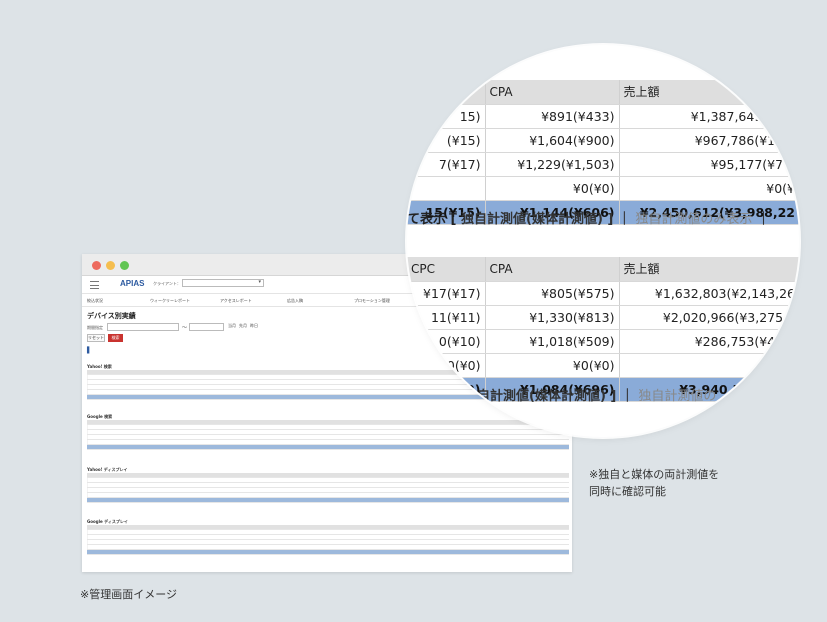 The height and width of the screenshot is (622, 827). Describe the element at coordinates (223, 283) in the screenshot. I see `client-select` at that location.